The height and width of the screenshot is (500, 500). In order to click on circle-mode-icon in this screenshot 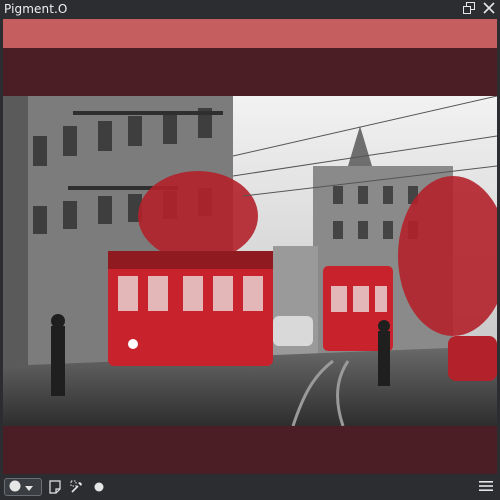, I will do `click(15, 487)`.